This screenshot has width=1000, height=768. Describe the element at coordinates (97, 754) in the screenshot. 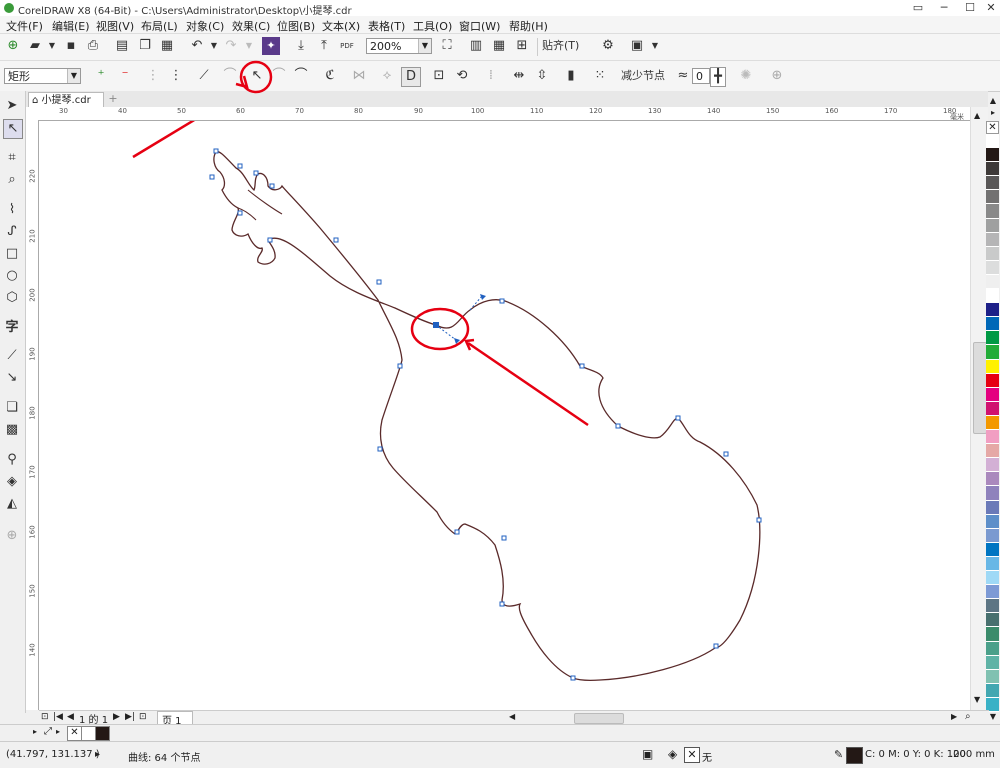

I see `status-expand-icon: ▸` at that location.